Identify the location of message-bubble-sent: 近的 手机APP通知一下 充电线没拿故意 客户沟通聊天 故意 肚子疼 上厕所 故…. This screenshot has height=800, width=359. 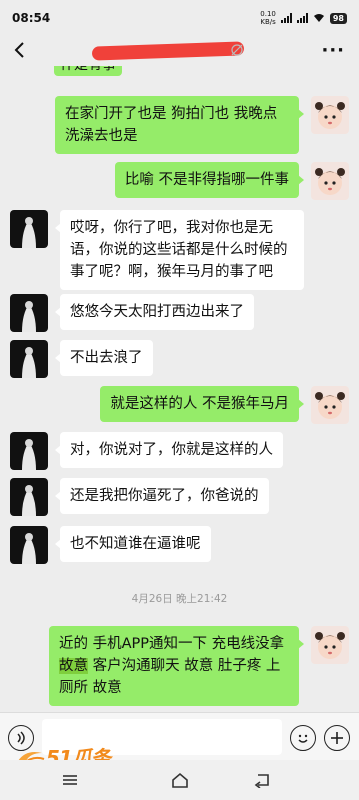
(176, 666).